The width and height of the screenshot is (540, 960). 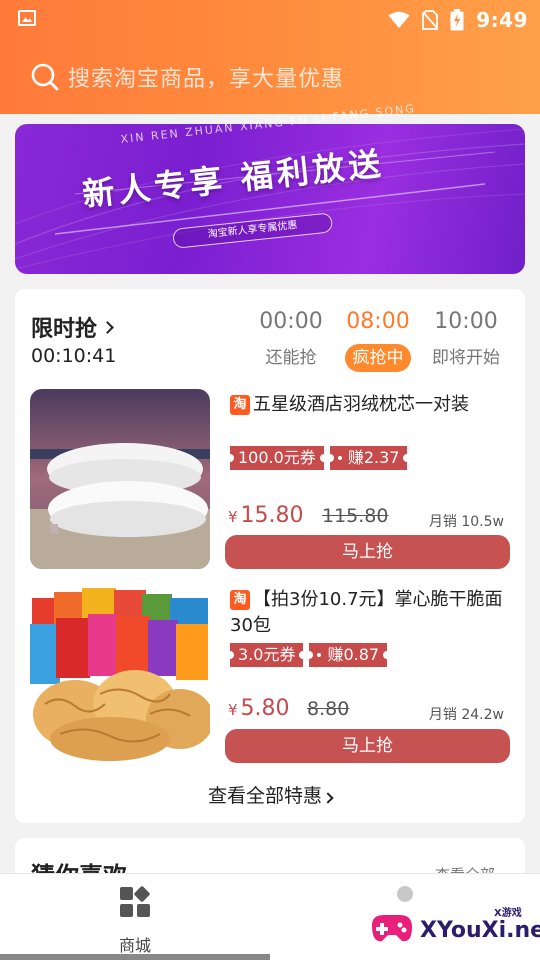 I want to click on slot-time: 10:00, so click(x=466, y=321).